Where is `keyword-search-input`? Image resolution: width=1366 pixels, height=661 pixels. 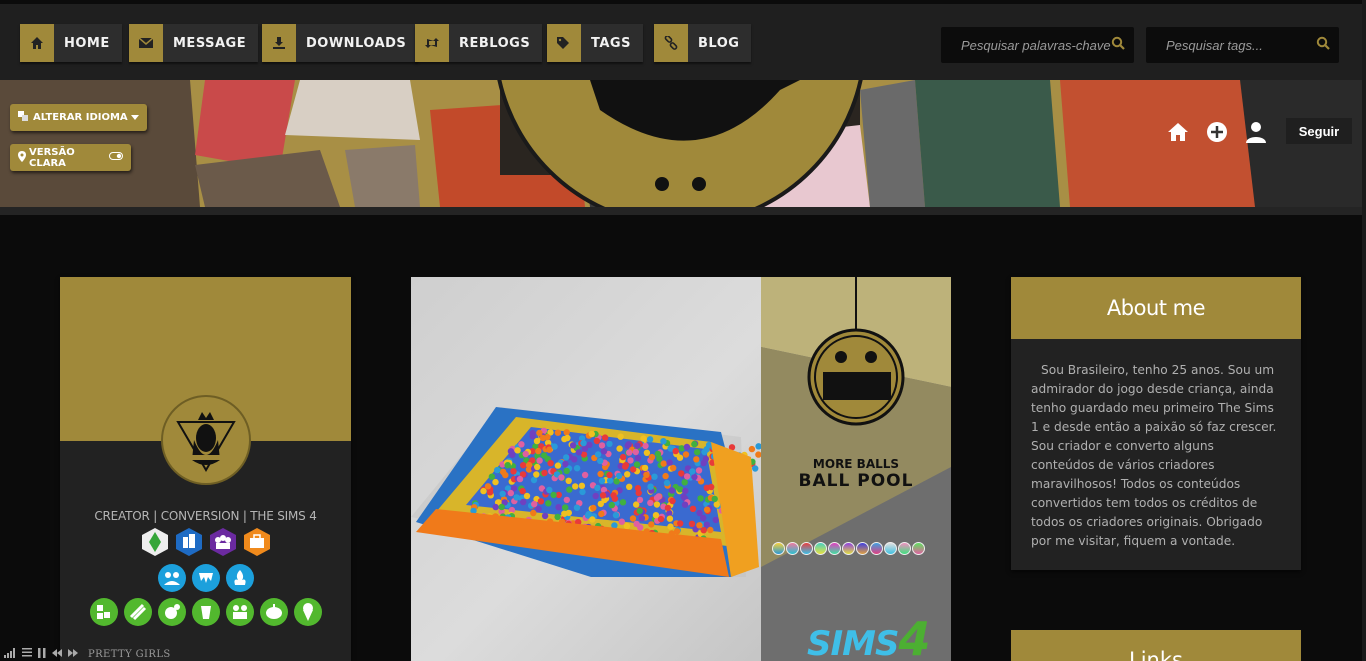
keyword-search-input is located at coordinates (1026, 45).